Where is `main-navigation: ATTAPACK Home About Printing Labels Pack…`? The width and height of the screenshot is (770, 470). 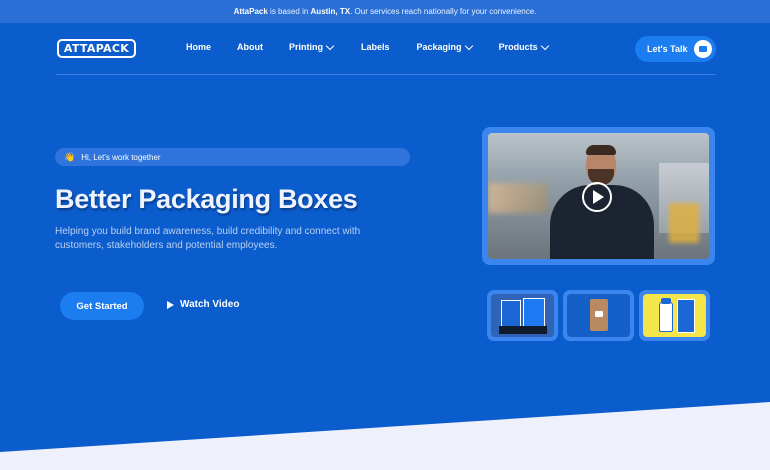
main-navigation: ATTAPACK Home About Printing Labels Pack… is located at coordinates (386, 49).